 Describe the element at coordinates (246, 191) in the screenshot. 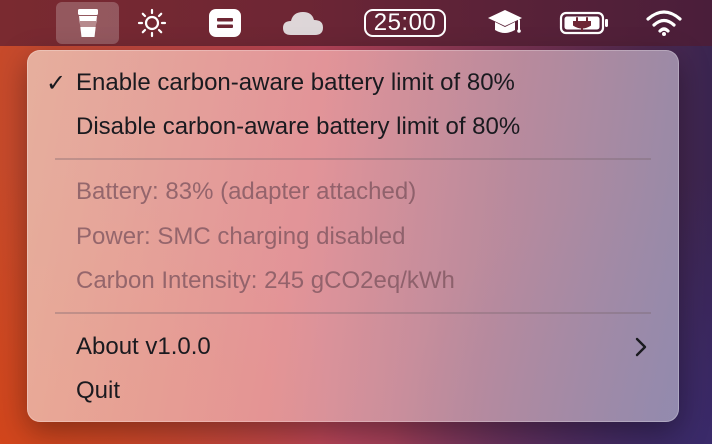

I see `battery-status-text: Battery: 83% (adapter attached)` at that location.